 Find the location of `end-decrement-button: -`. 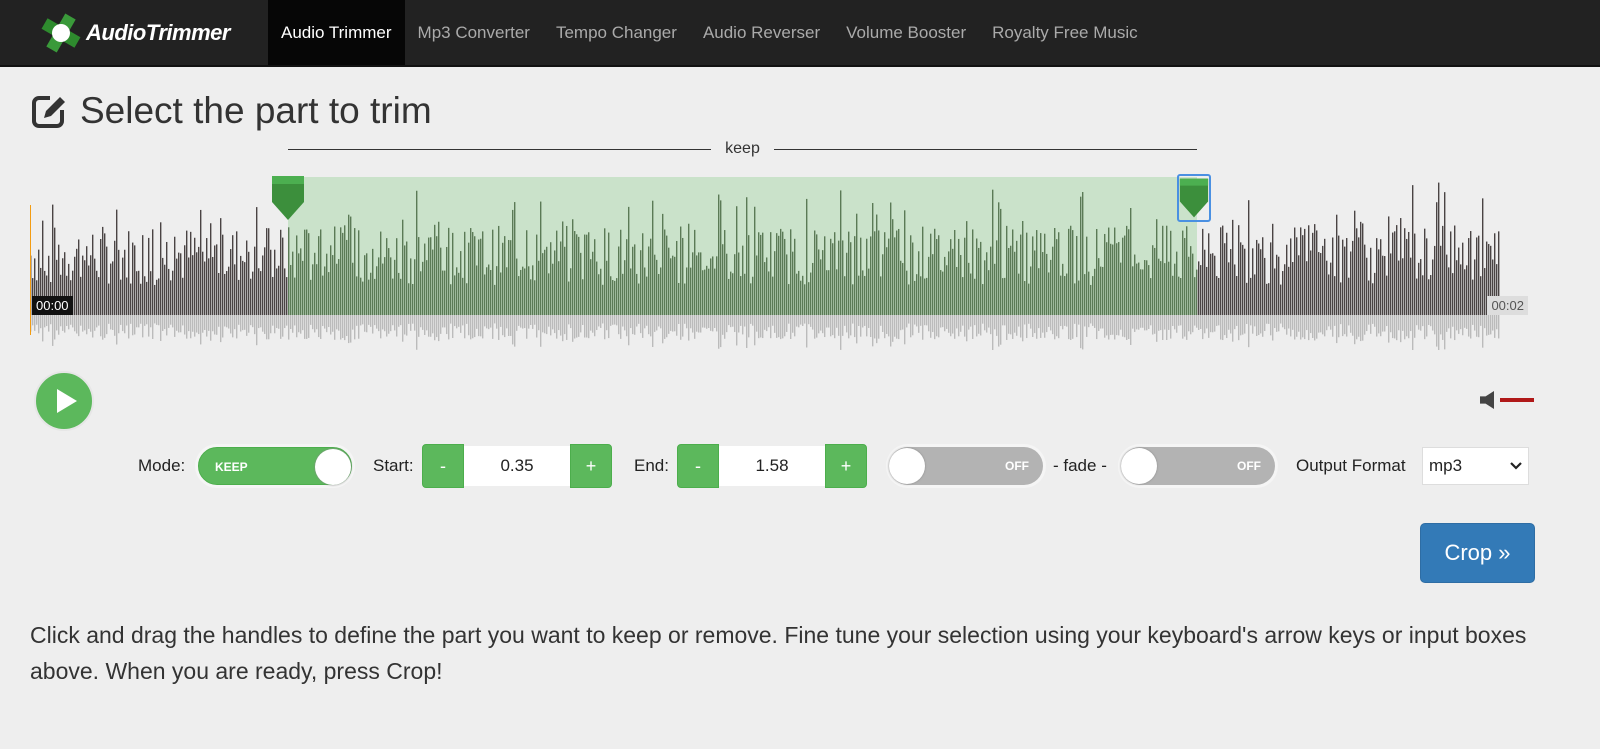

end-decrement-button: - is located at coordinates (698, 466).